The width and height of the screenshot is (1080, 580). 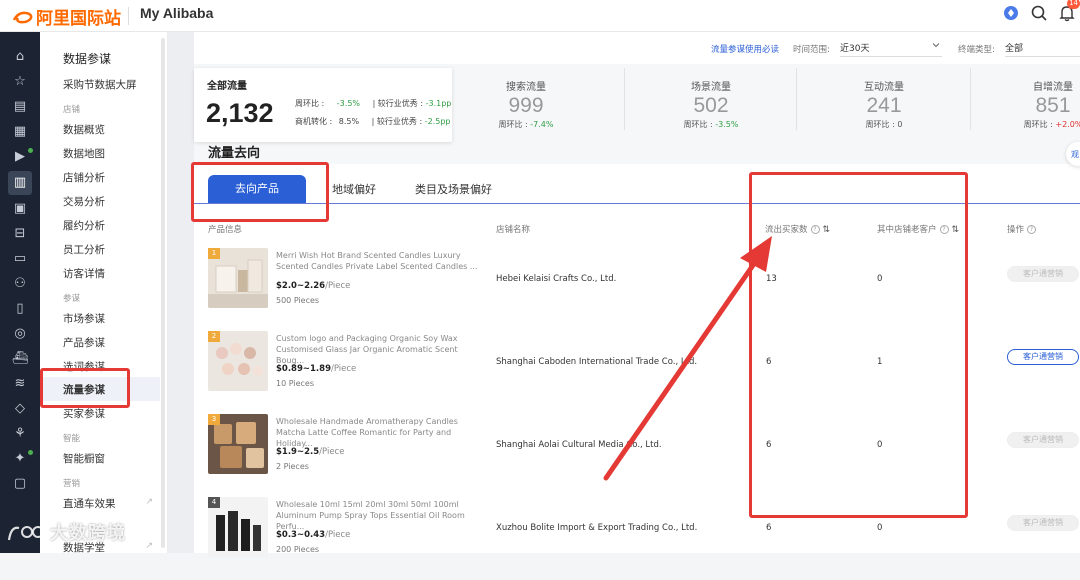 I want to click on stat-self-traffic: 自增流量 851 周环比 : +2.0%, so click(x=1026, y=100).